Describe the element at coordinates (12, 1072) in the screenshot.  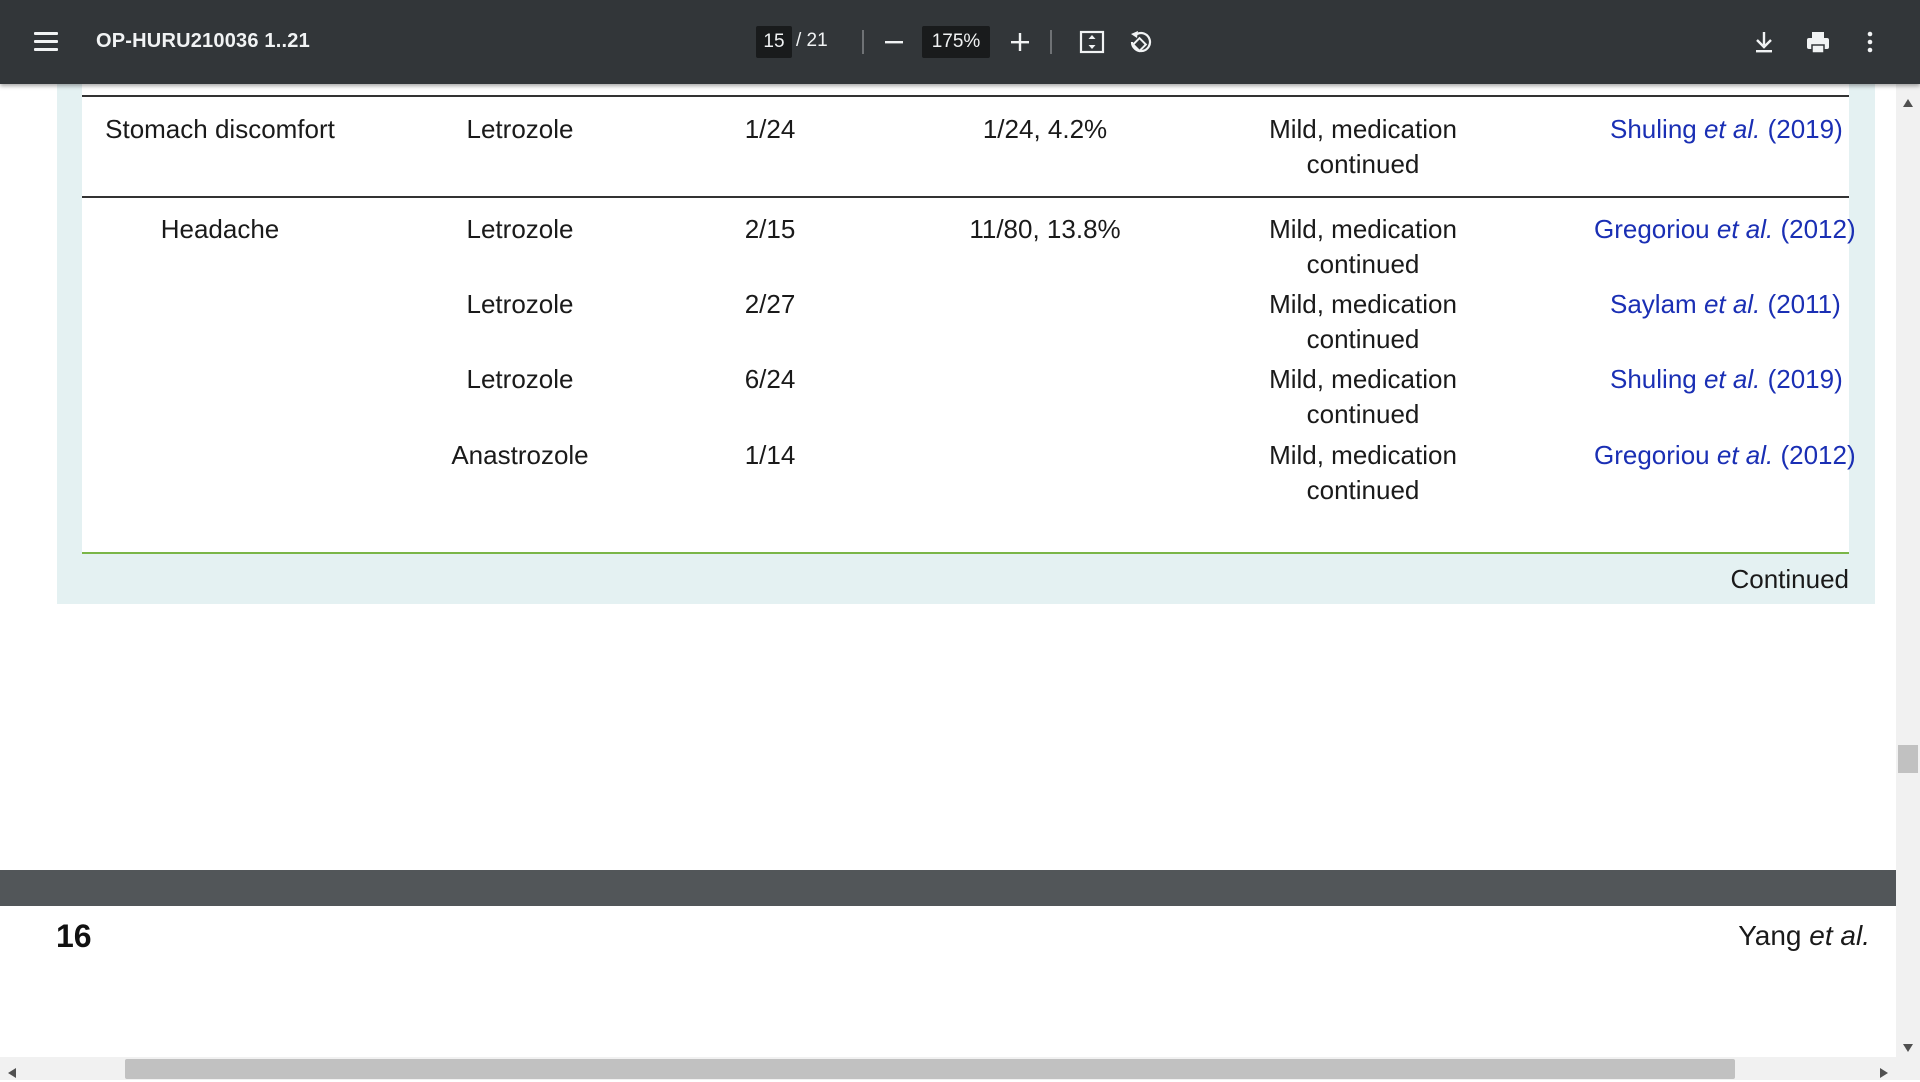
I see `scroll-left-arrow-icon` at that location.